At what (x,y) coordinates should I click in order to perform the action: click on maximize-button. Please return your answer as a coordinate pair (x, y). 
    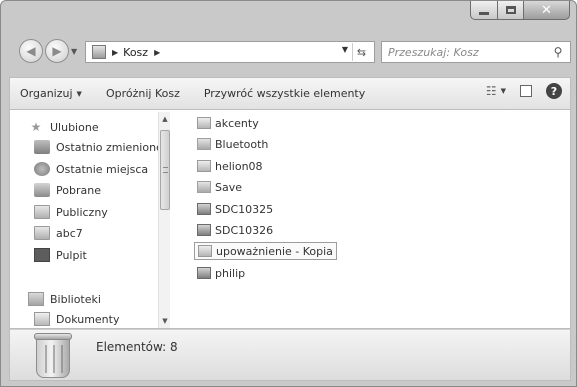
    Looking at the image, I should click on (511, 10).